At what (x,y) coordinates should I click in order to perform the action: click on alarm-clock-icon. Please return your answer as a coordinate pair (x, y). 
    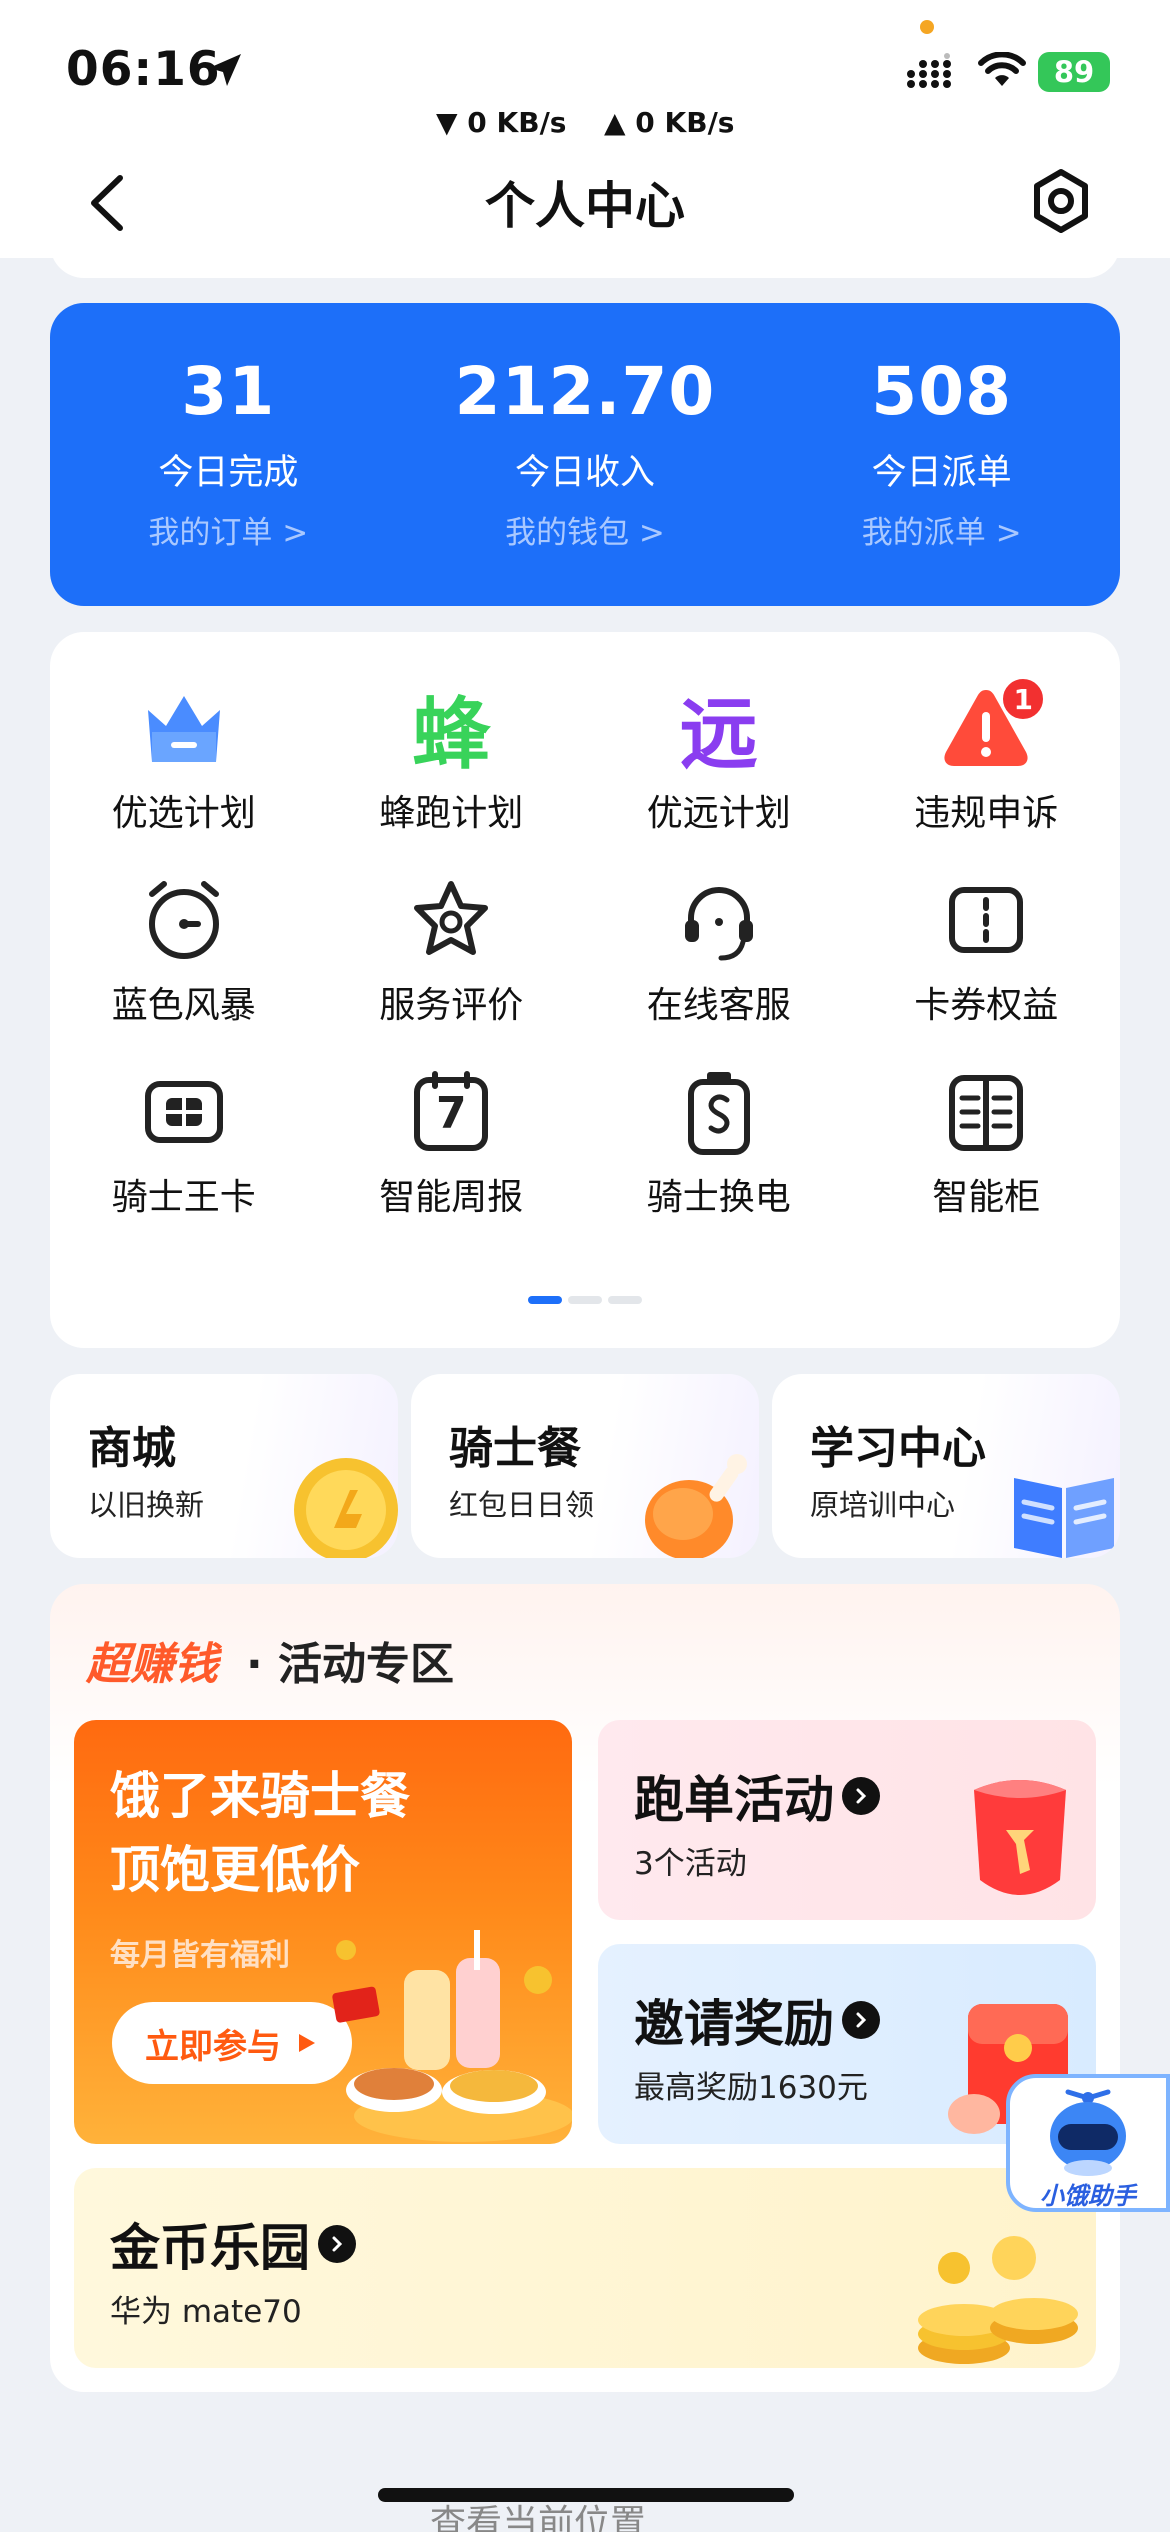
    Looking at the image, I should click on (183, 920).